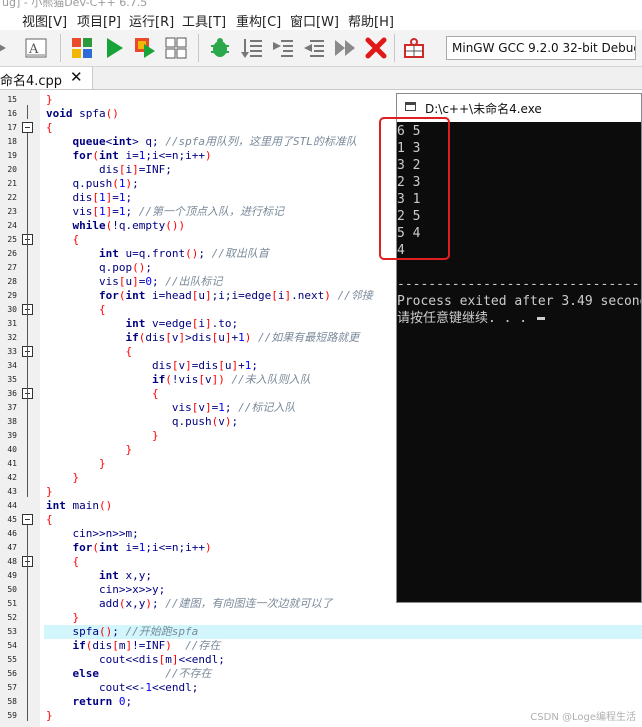 Image resolution: width=642 pixels, height=727 pixels. Describe the element at coordinates (233, 407) in the screenshot. I see `code-text: vis[v]=1; //标记入队` at that location.